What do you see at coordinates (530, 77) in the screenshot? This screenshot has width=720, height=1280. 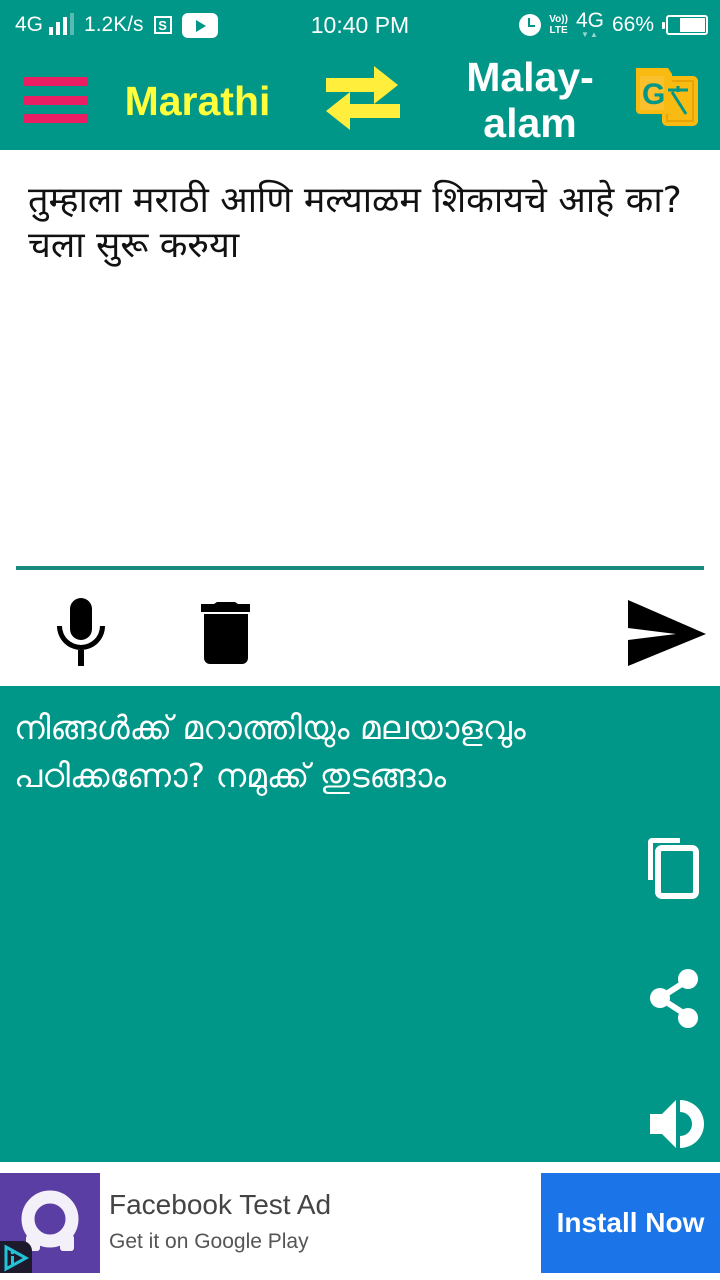 I see `target-language-line1: Malay-` at bounding box center [530, 77].